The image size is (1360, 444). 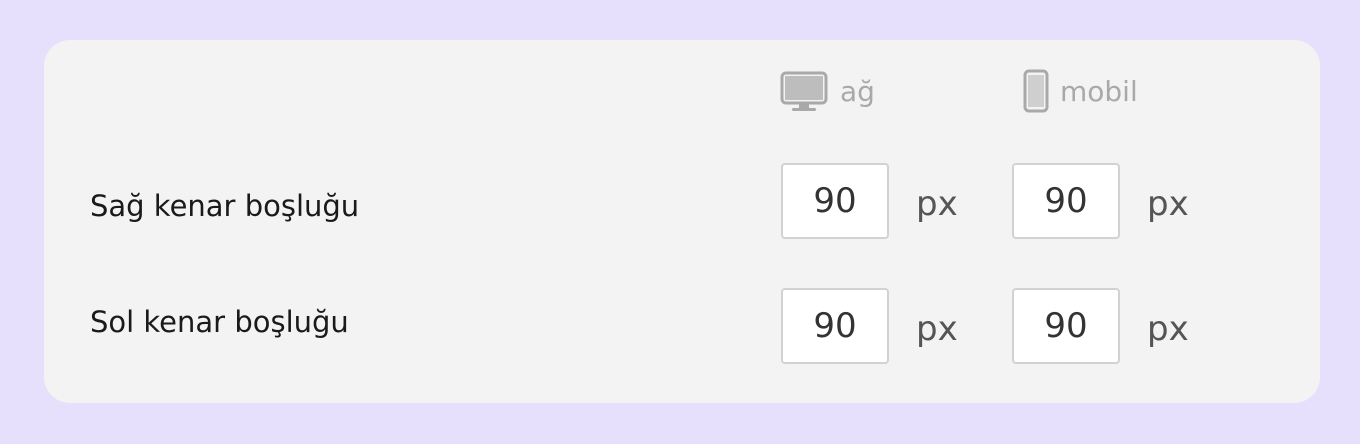 I want to click on column-header-mobile: mobil, so click(x=1080, y=91).